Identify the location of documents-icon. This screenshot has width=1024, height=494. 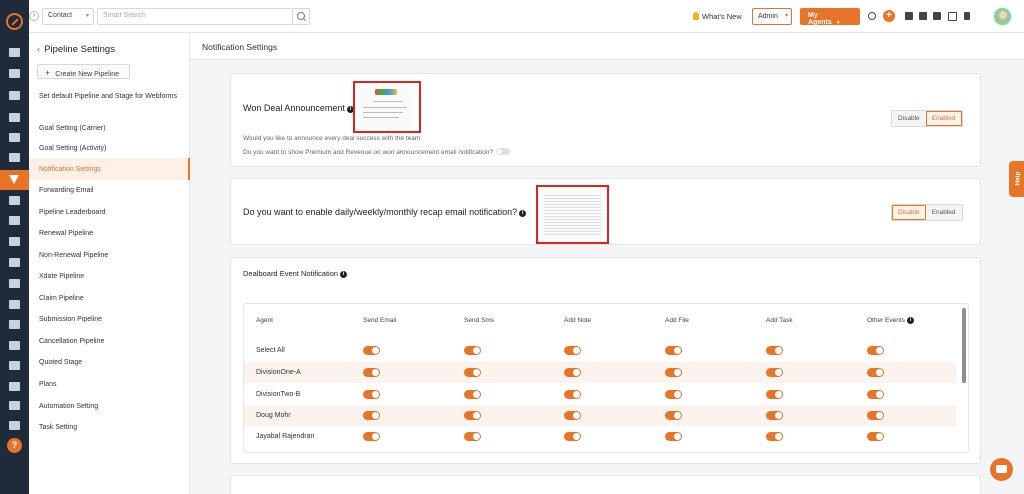
(14, 95).